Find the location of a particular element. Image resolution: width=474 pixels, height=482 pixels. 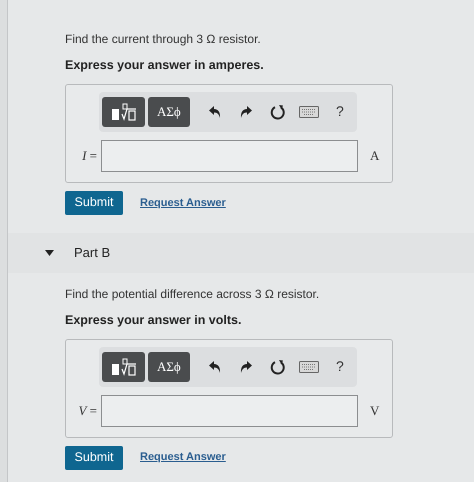

unit-label: V is located at coordinates (375, 411).